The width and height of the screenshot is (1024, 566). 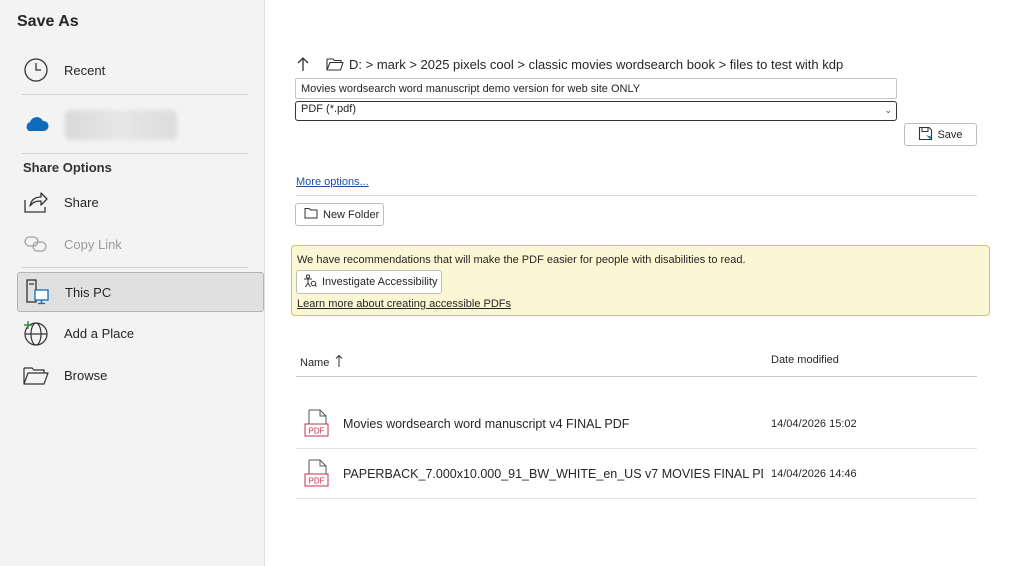 What do you see at coordinates (805, 360) in the screenshot?
I see `column-header-date-modified: Date modified` at bounding box center [805, 360].